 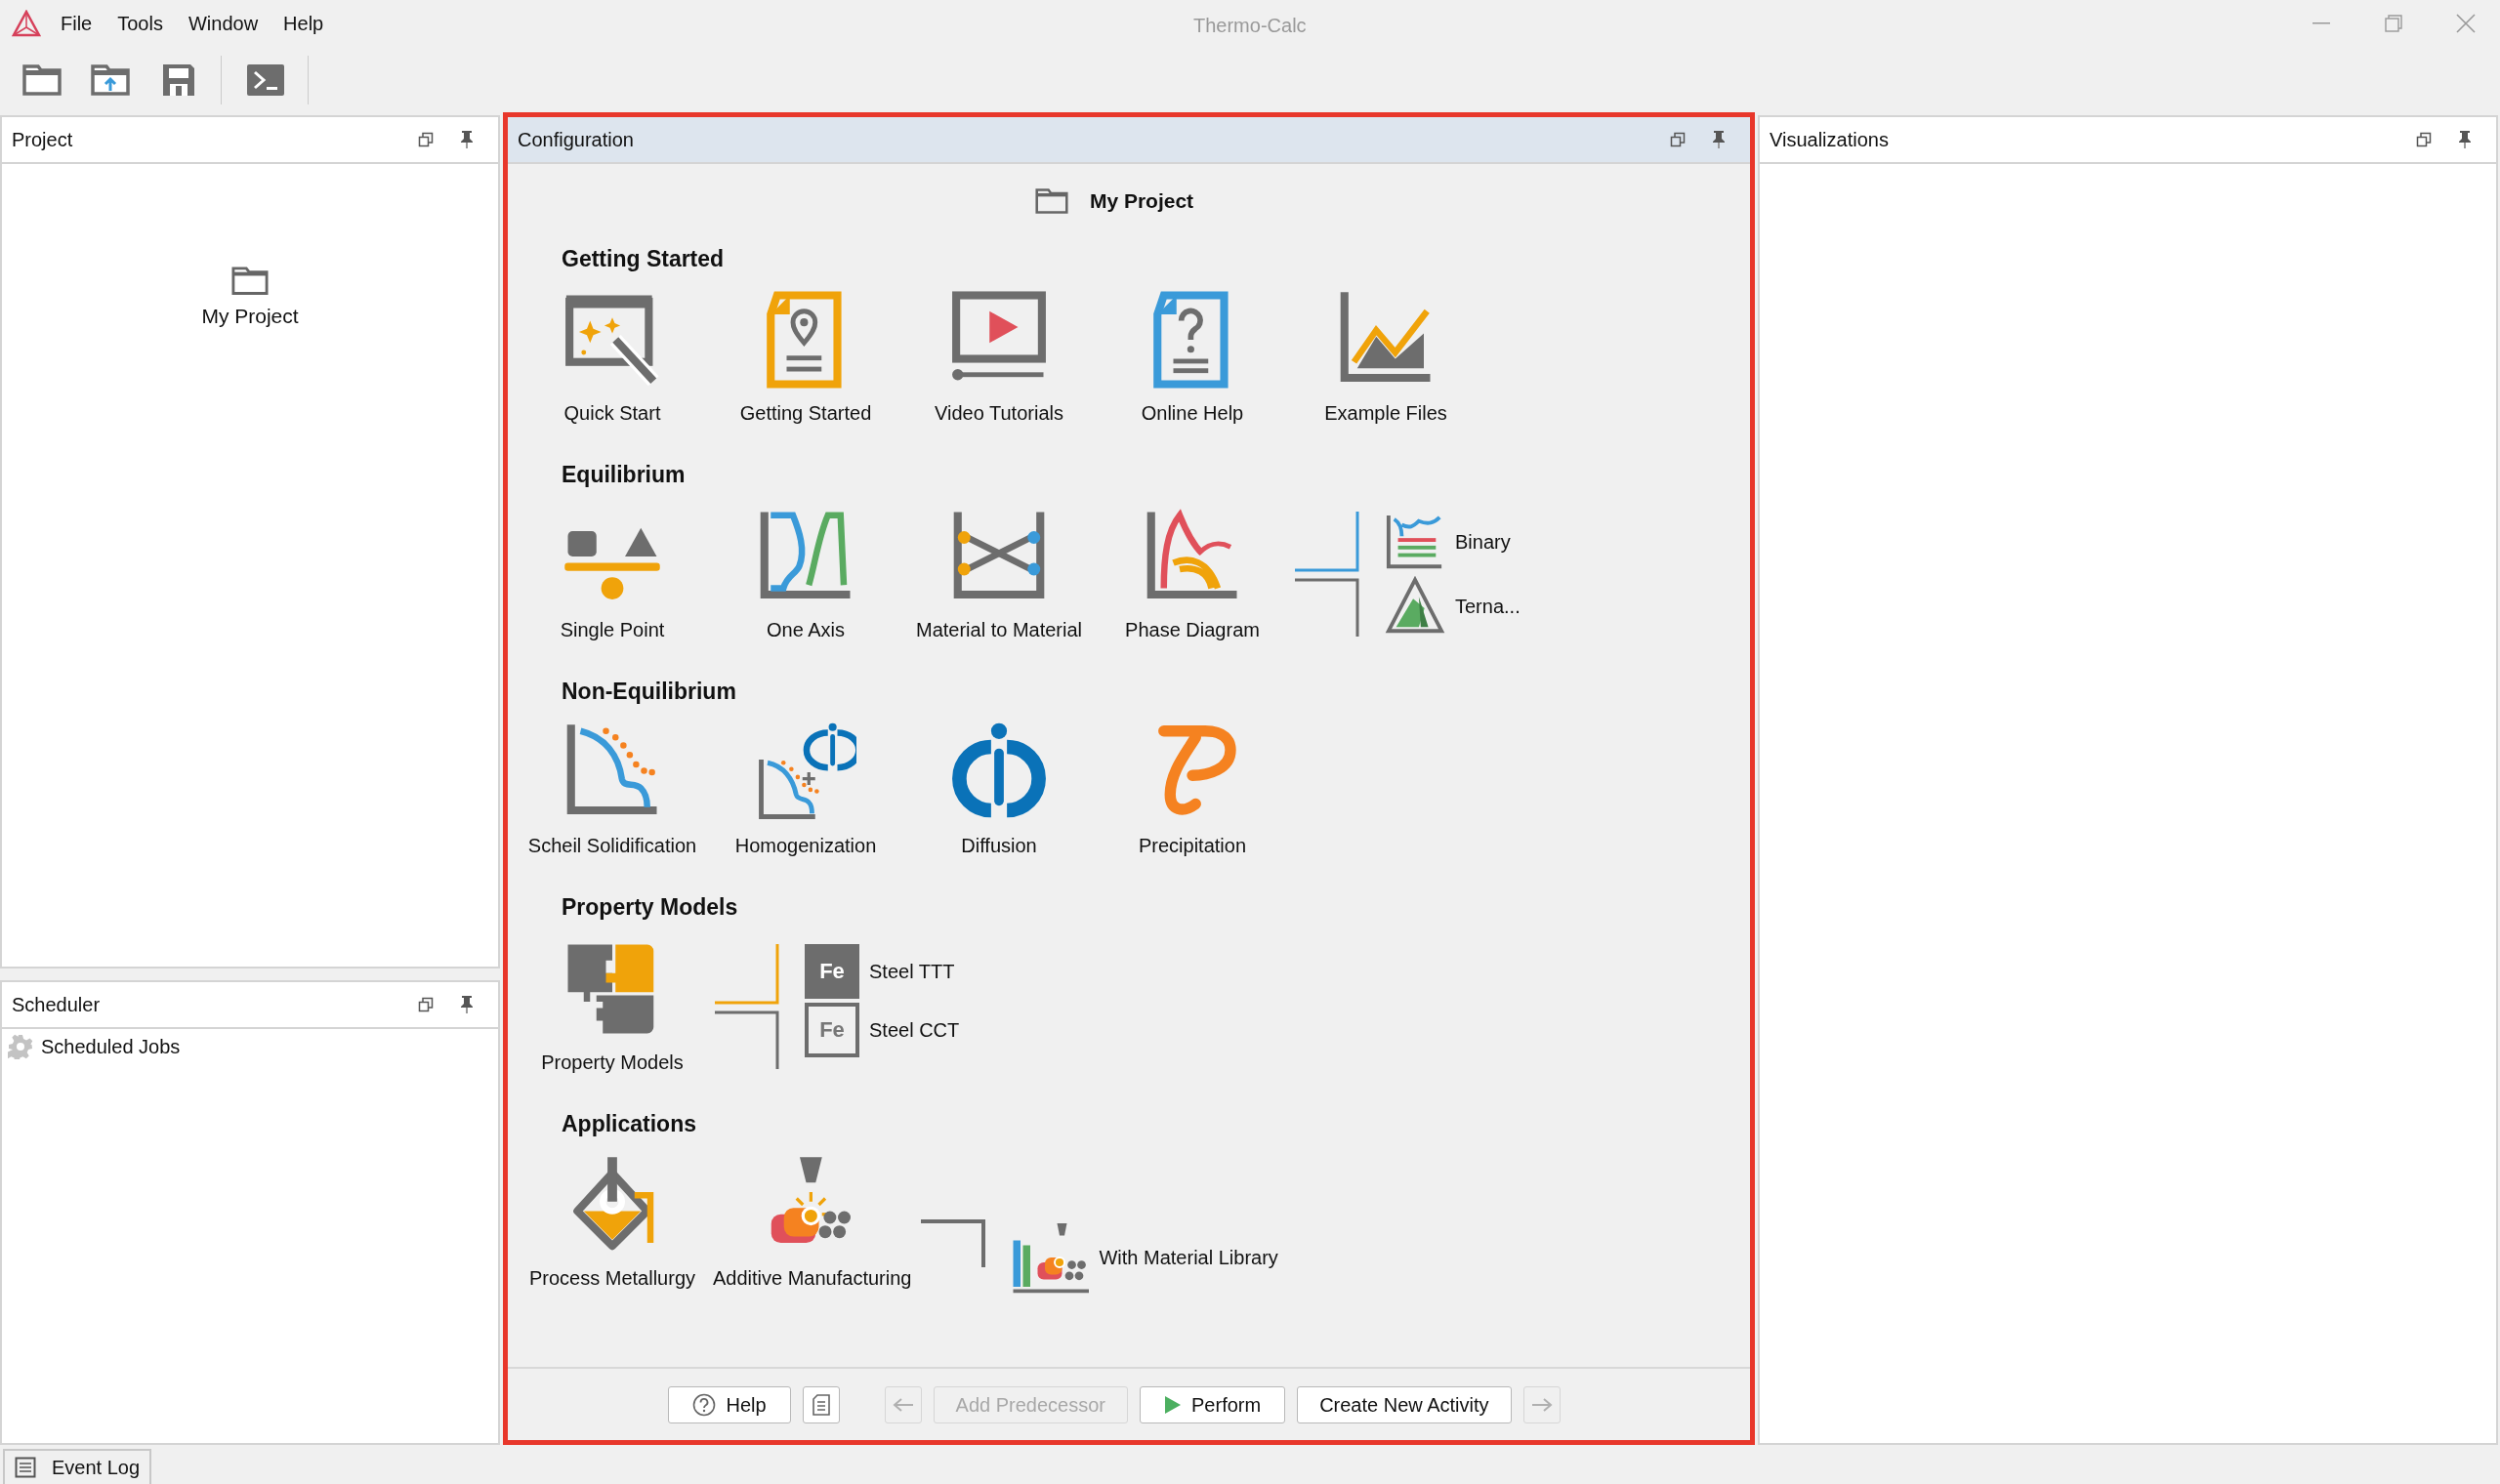 What do you see at coordinates (883, 971) in the screenshot?
I see `sub-activity-button: Fe Steel TTT` at bounding box center [883, 971].